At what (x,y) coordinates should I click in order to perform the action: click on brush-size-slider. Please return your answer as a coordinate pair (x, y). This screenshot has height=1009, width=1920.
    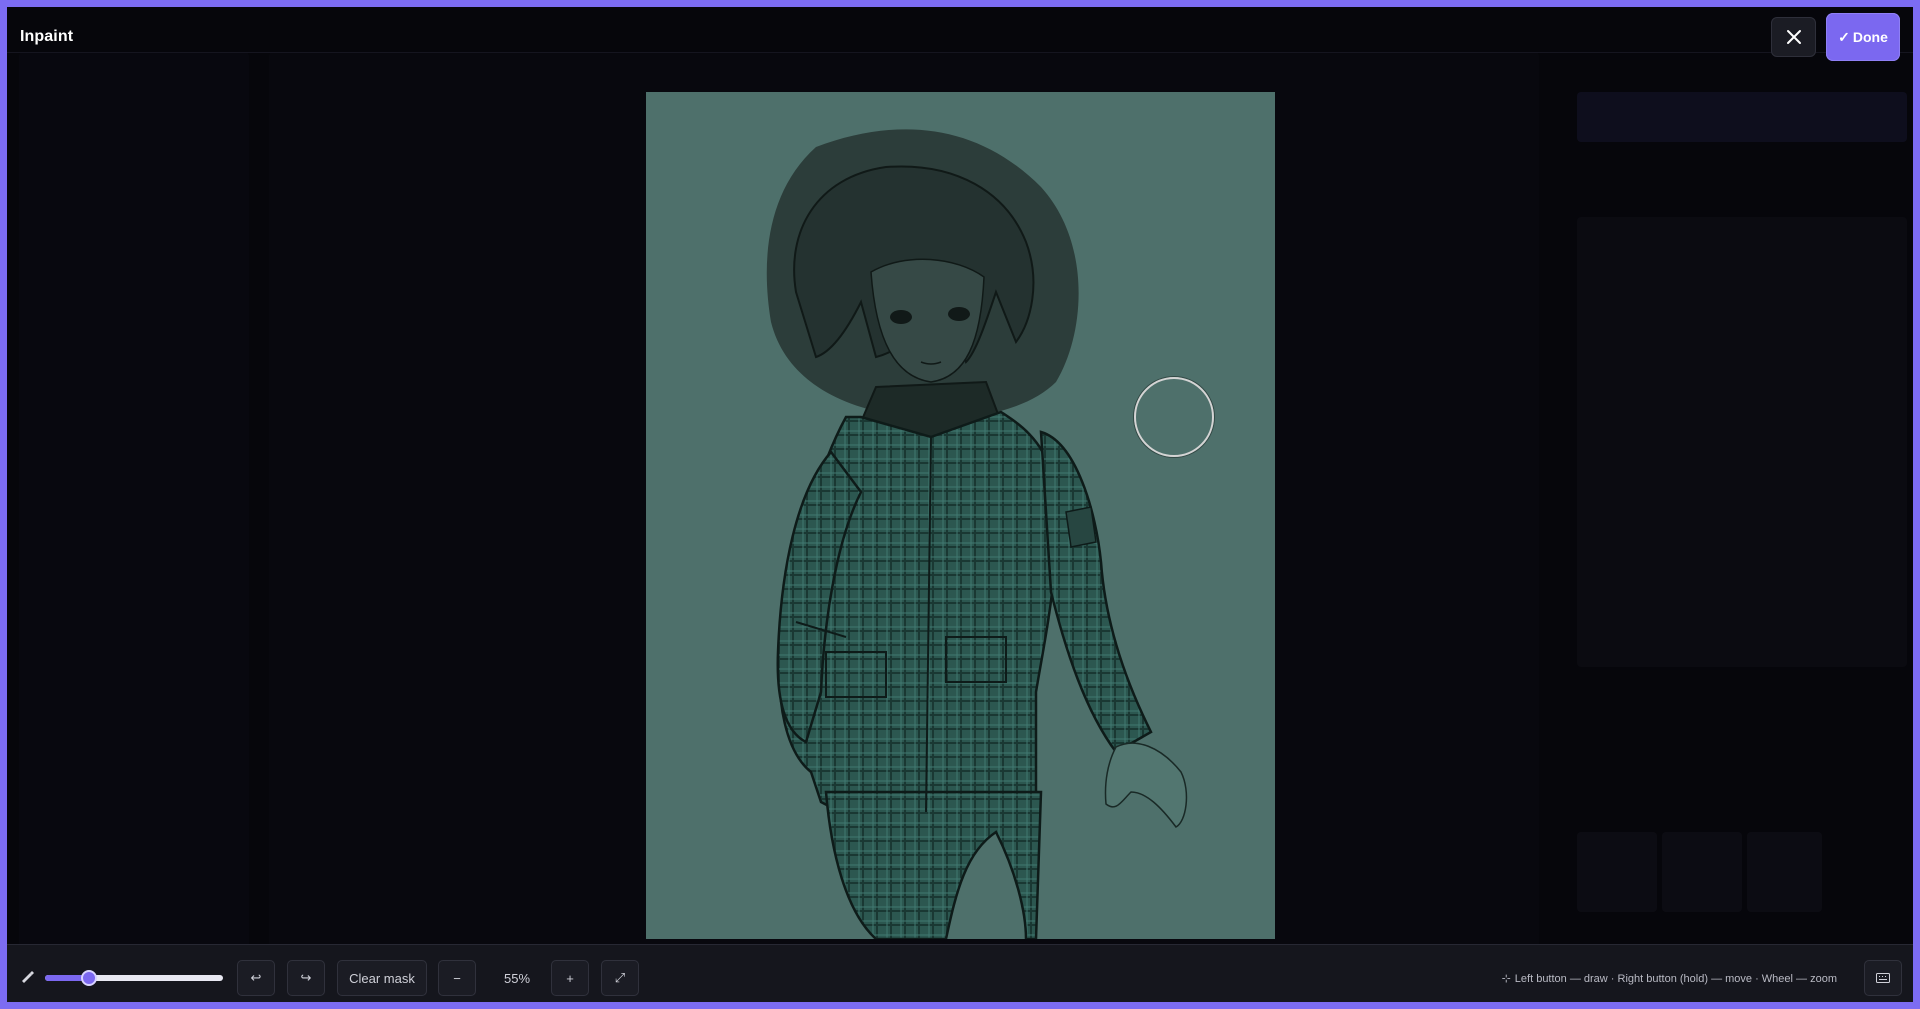
    Looking at the image, I should click on (134, 978).